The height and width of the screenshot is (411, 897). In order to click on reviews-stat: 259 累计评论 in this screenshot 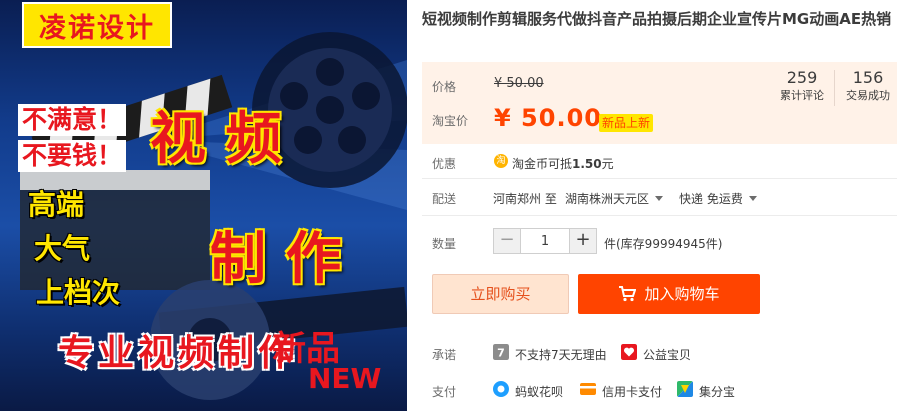, I will do `click(802, 86)`.